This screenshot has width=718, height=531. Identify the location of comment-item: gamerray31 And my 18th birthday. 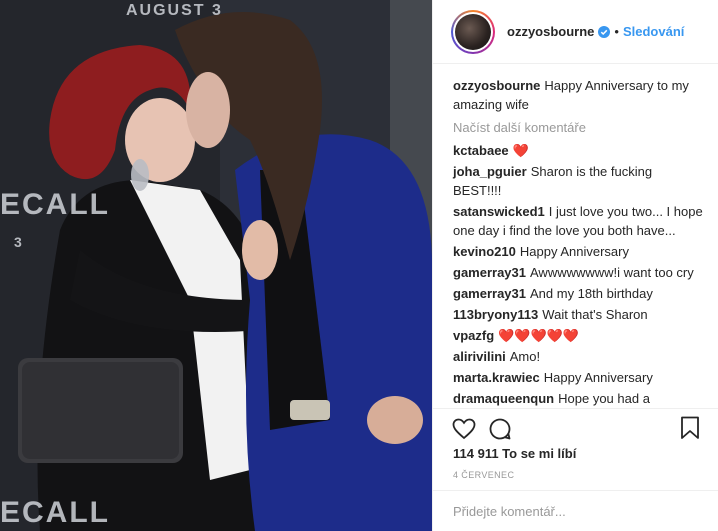
(578, 293).